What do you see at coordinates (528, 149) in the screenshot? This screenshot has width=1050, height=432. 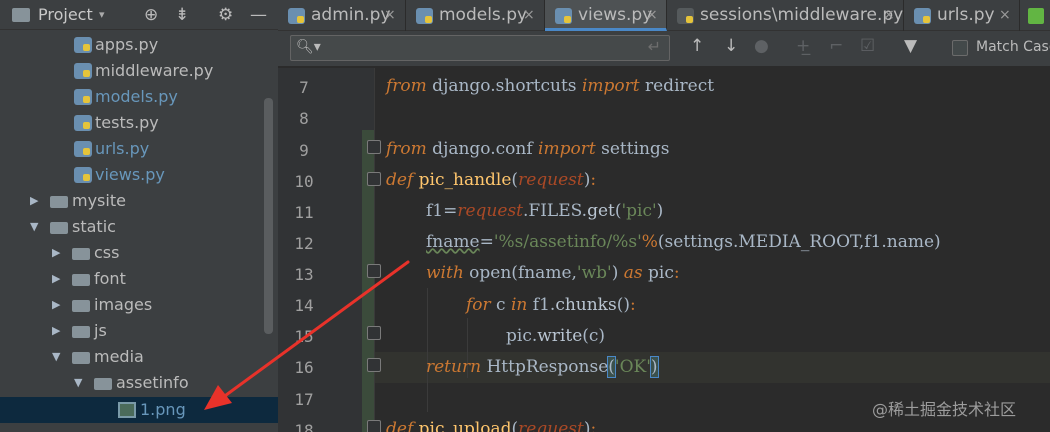 I see `code-line-9: from django.conf import settings` at bounding box center [528, 149].